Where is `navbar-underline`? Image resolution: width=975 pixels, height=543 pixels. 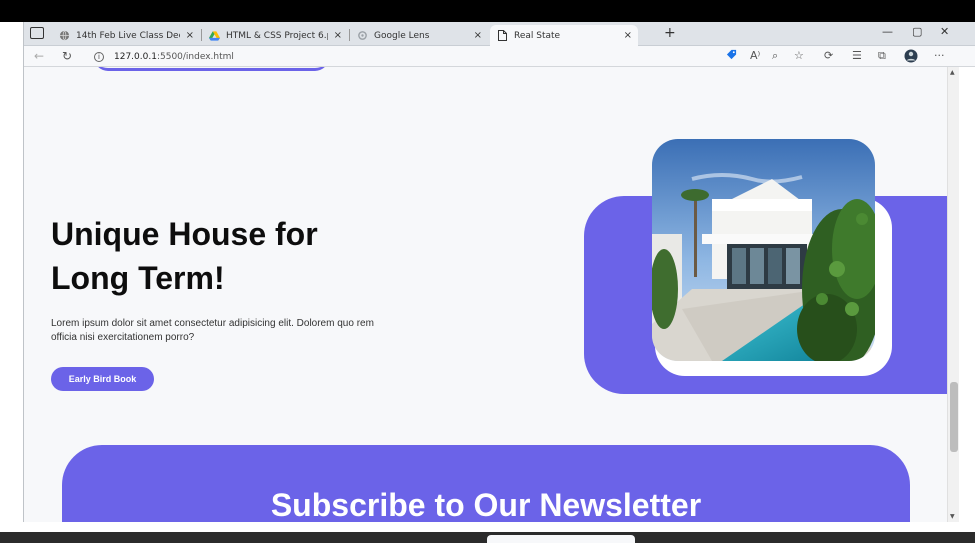
navbar-underline is located at coordinates (211, 69).